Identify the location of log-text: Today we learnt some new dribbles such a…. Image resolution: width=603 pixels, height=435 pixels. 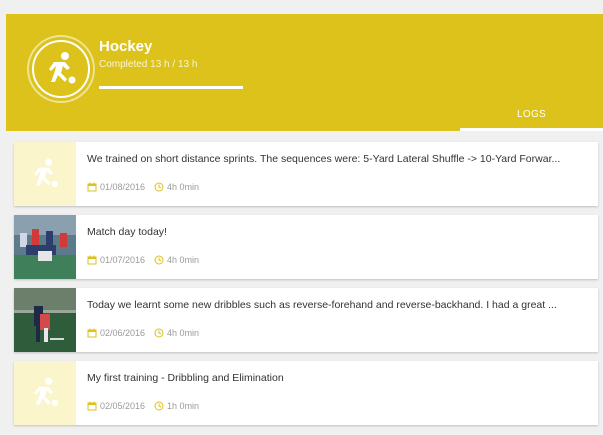
(322, 305).